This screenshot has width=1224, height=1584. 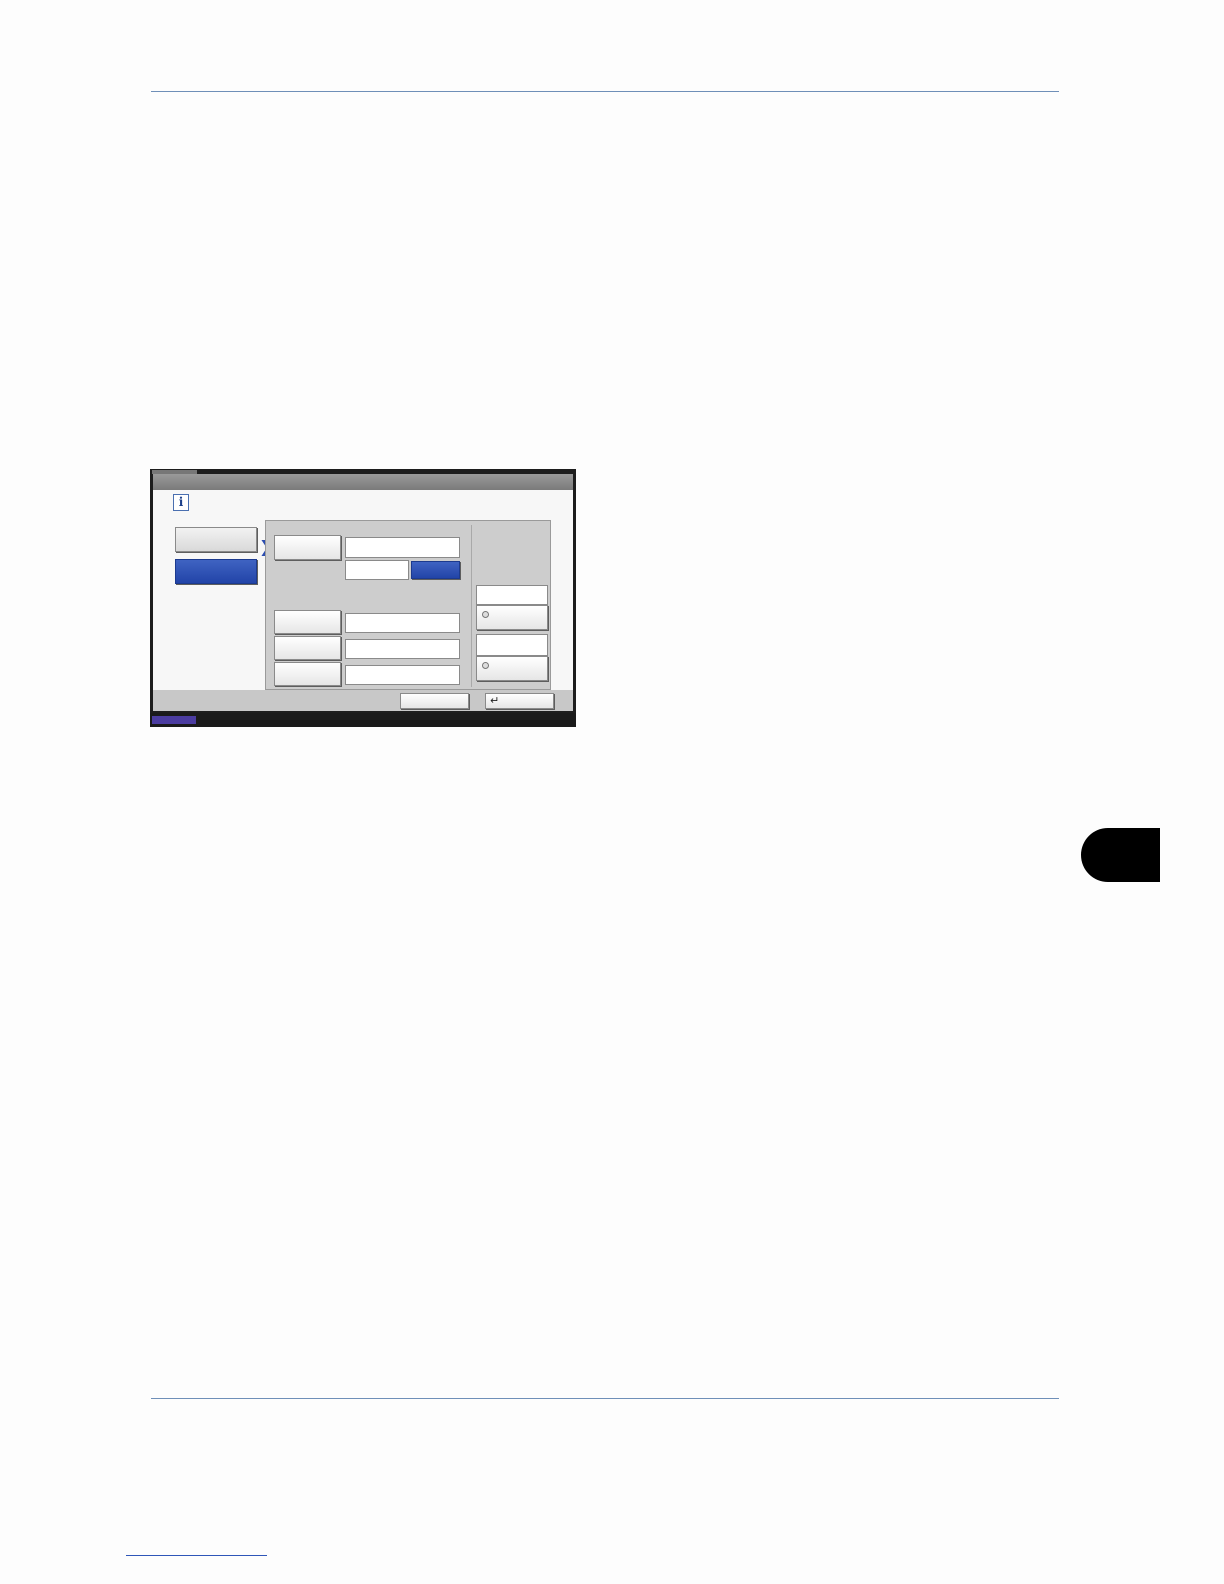 What do you see at coordinates (519, 701) in the screenshot?
I see `ok-button: ↵` at bounding box center [519, 701].